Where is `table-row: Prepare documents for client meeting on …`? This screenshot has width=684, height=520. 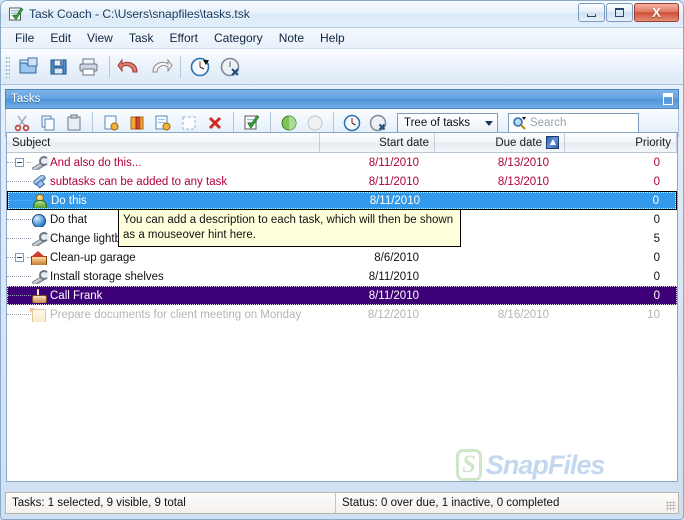
table-row: Prepare documents for client meeting on … is located at coordinates (342, 314).